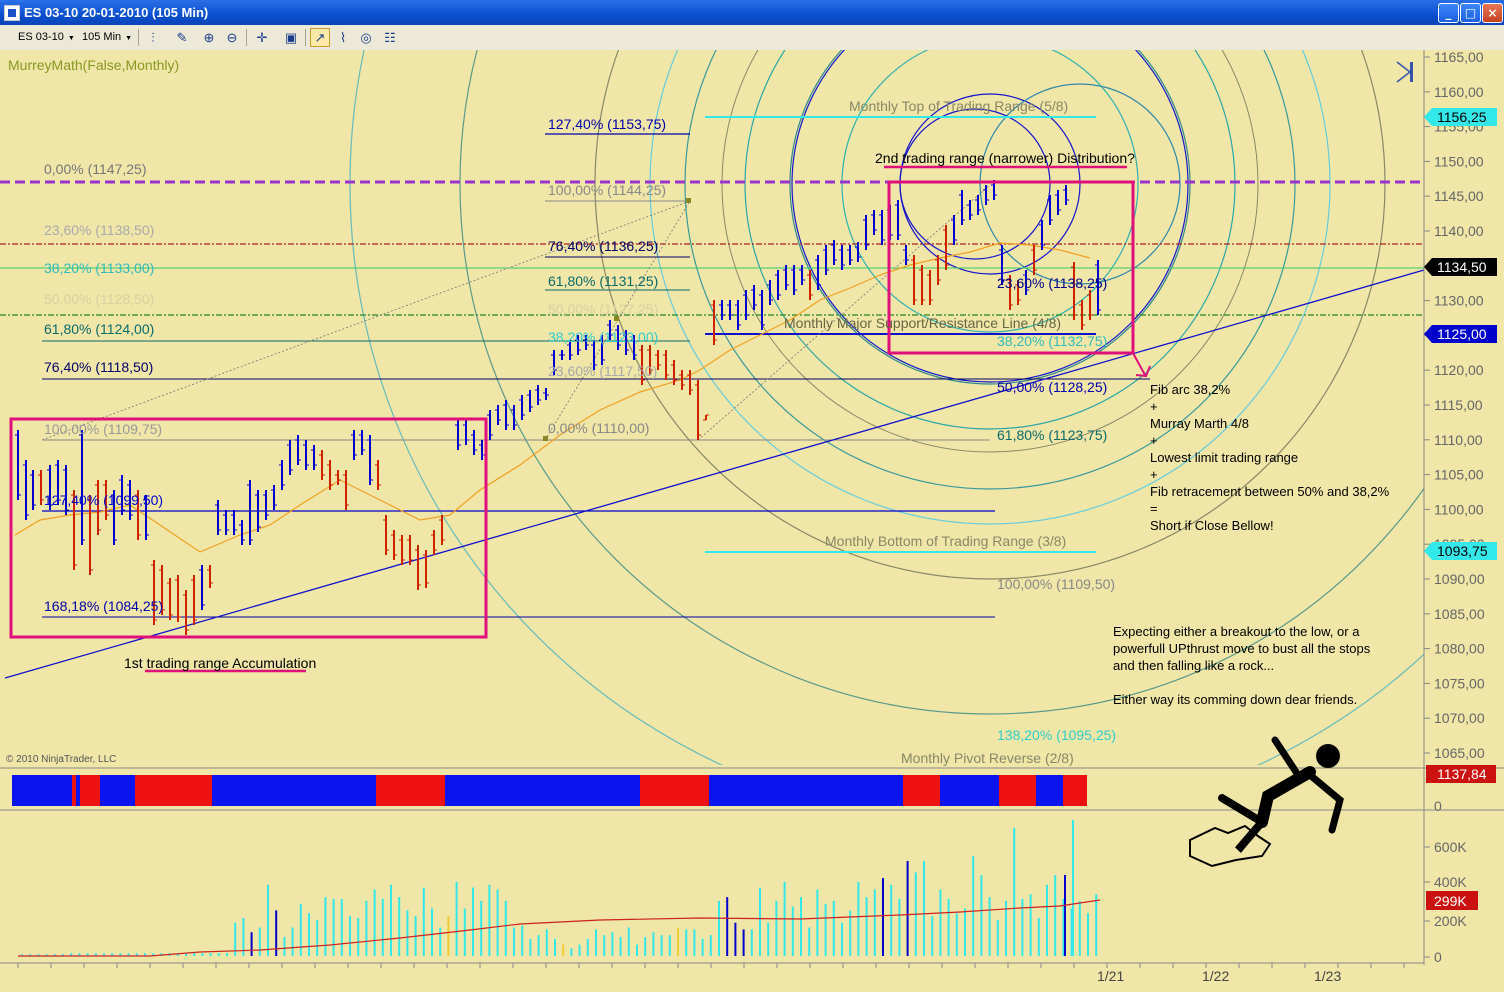 Image resolution: width=1504 pixels, height=992 pixels. I want to click on fib-label: 23,60% (1138,50), so click(99, 230).